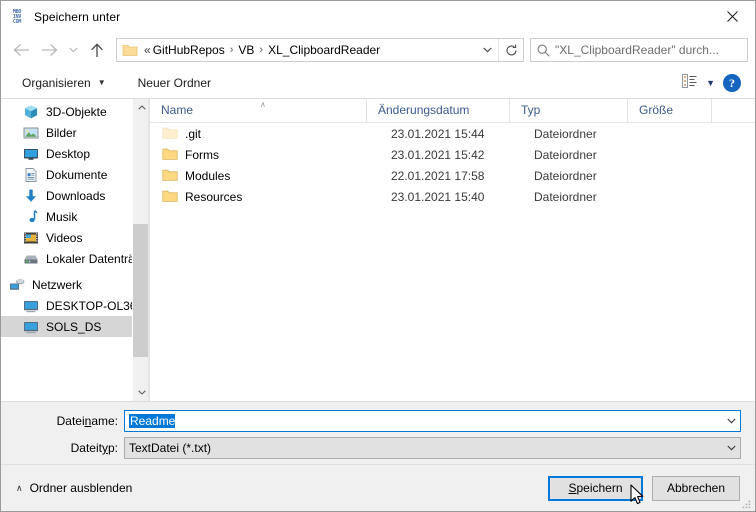 Image resolution: width=756 pixels, height=512 pixels. I want to click on breadcrumb-item-2: XL_ClipboardReader, so click(324, 50).